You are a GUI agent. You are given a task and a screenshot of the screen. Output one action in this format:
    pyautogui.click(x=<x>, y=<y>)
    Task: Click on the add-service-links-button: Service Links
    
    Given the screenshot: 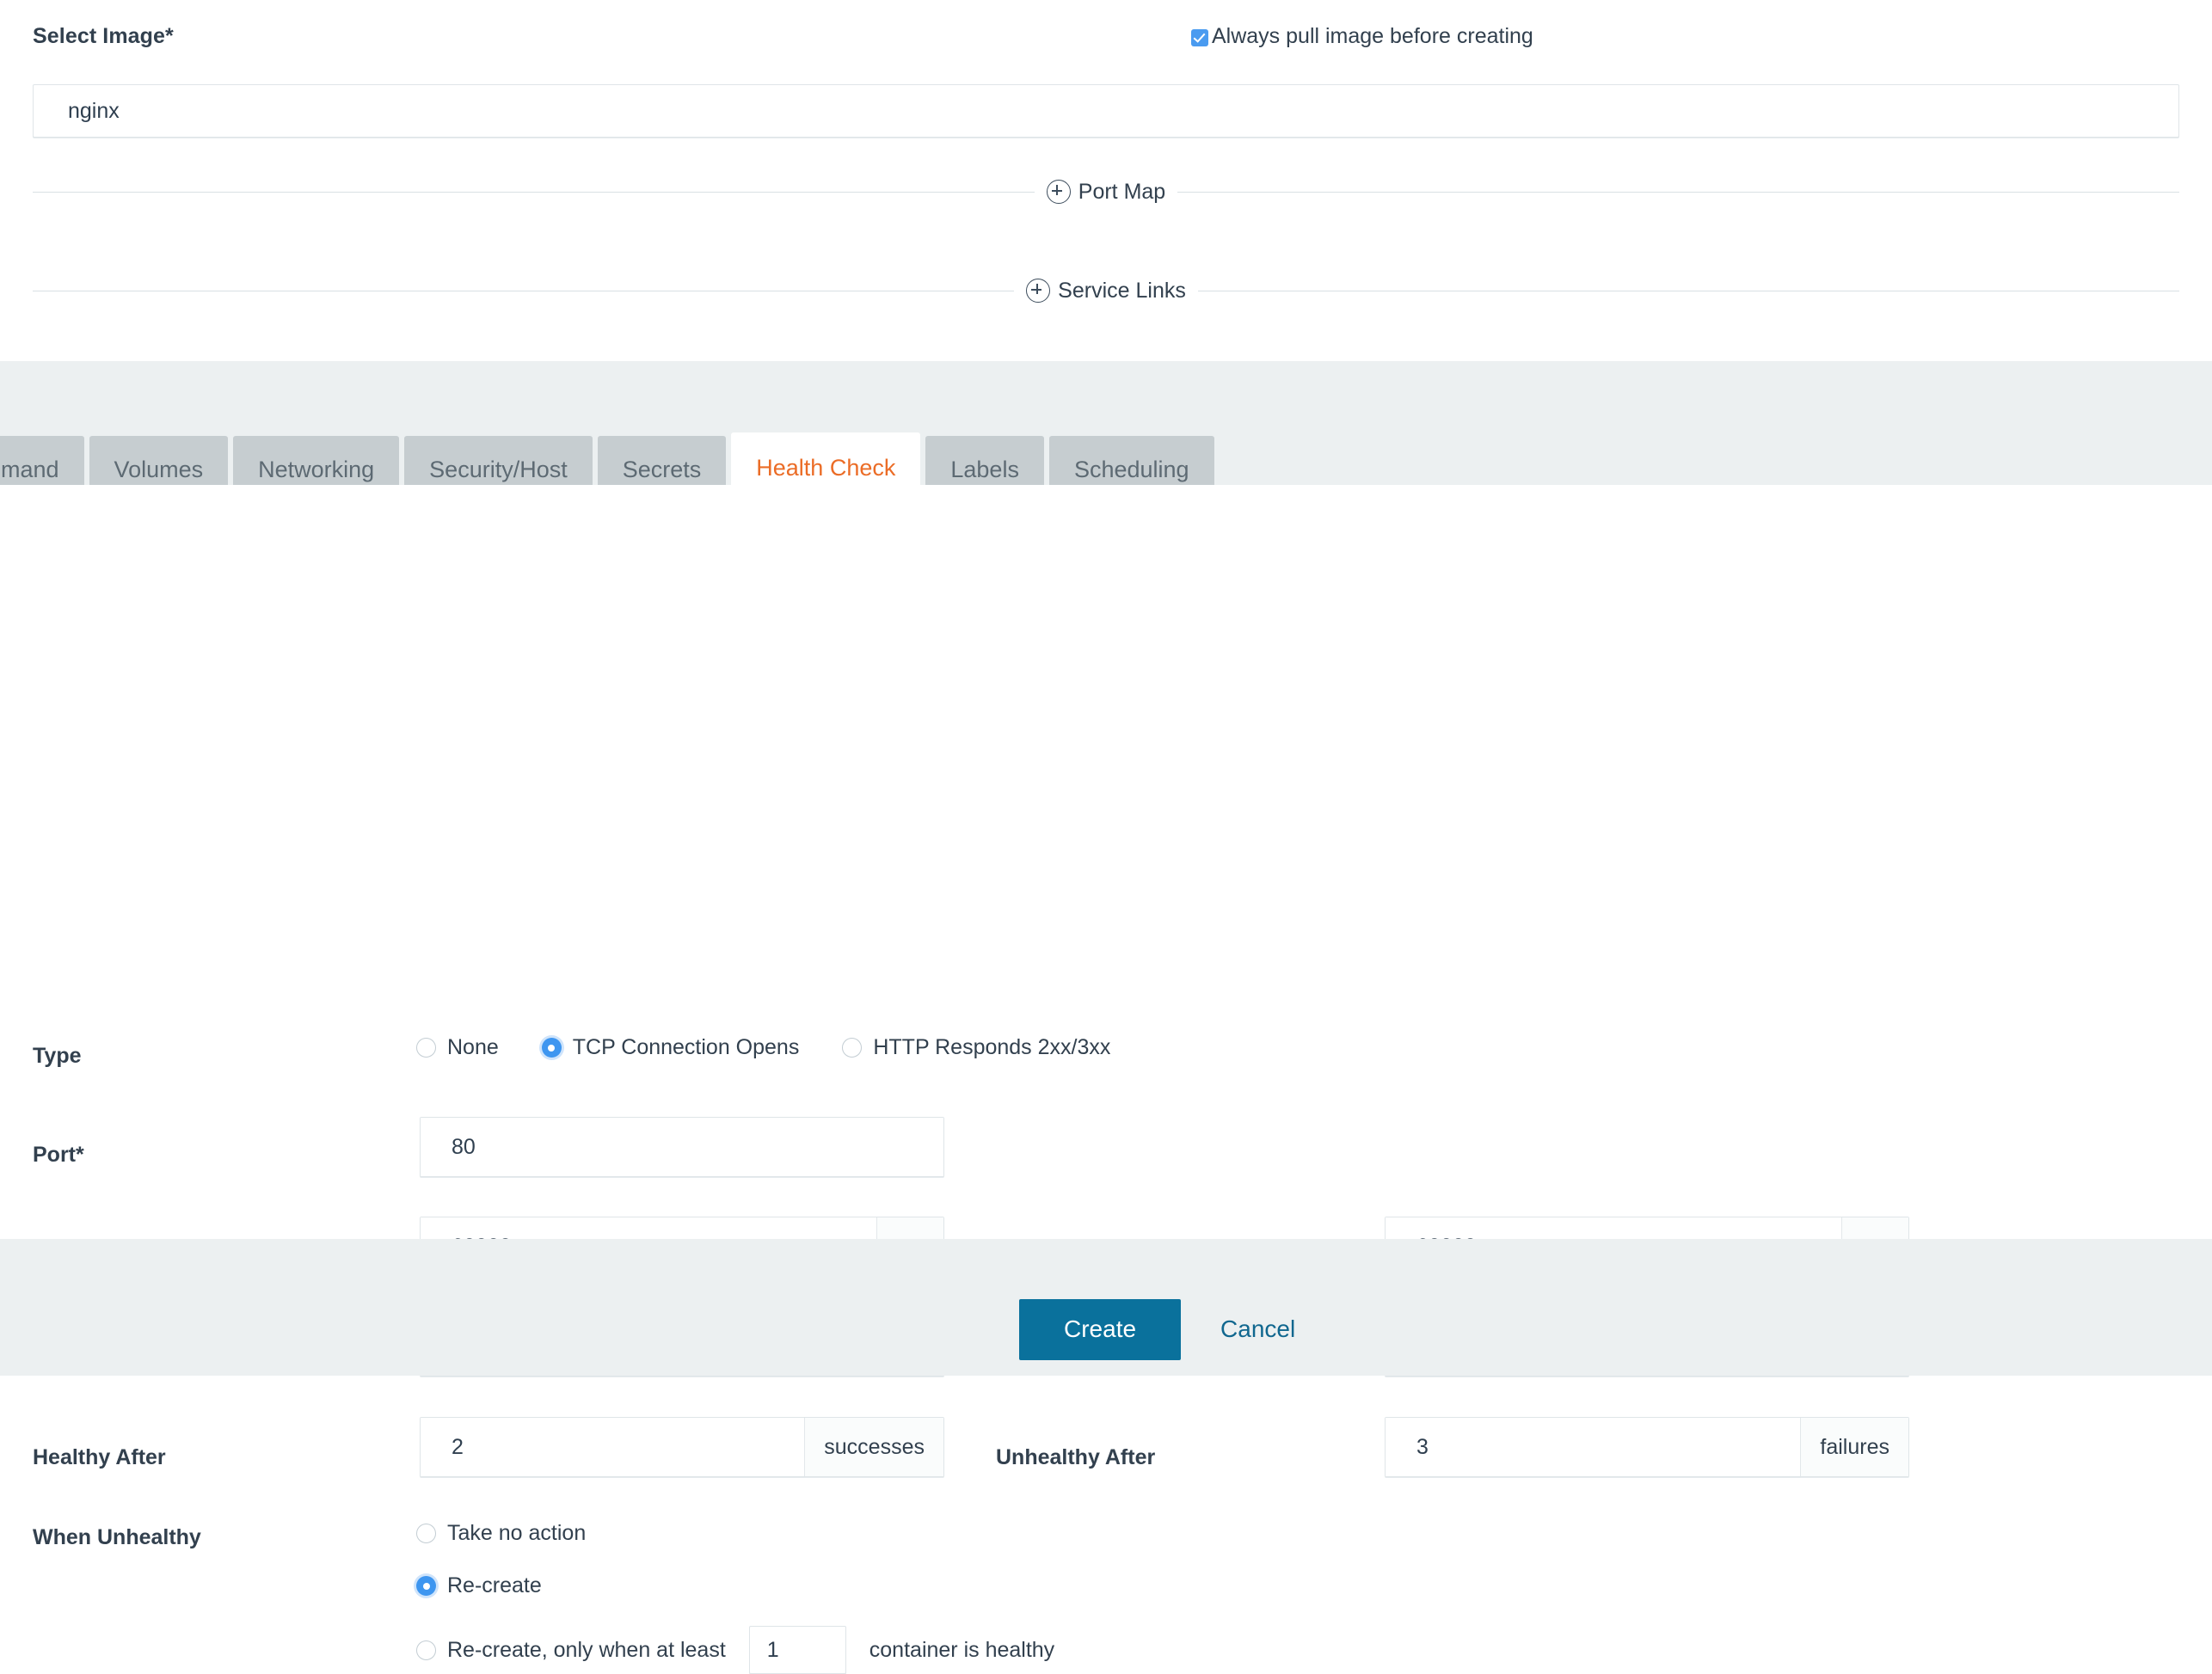 What is the action you would take?
    pyautogui.click(x=1106, y=291)
    